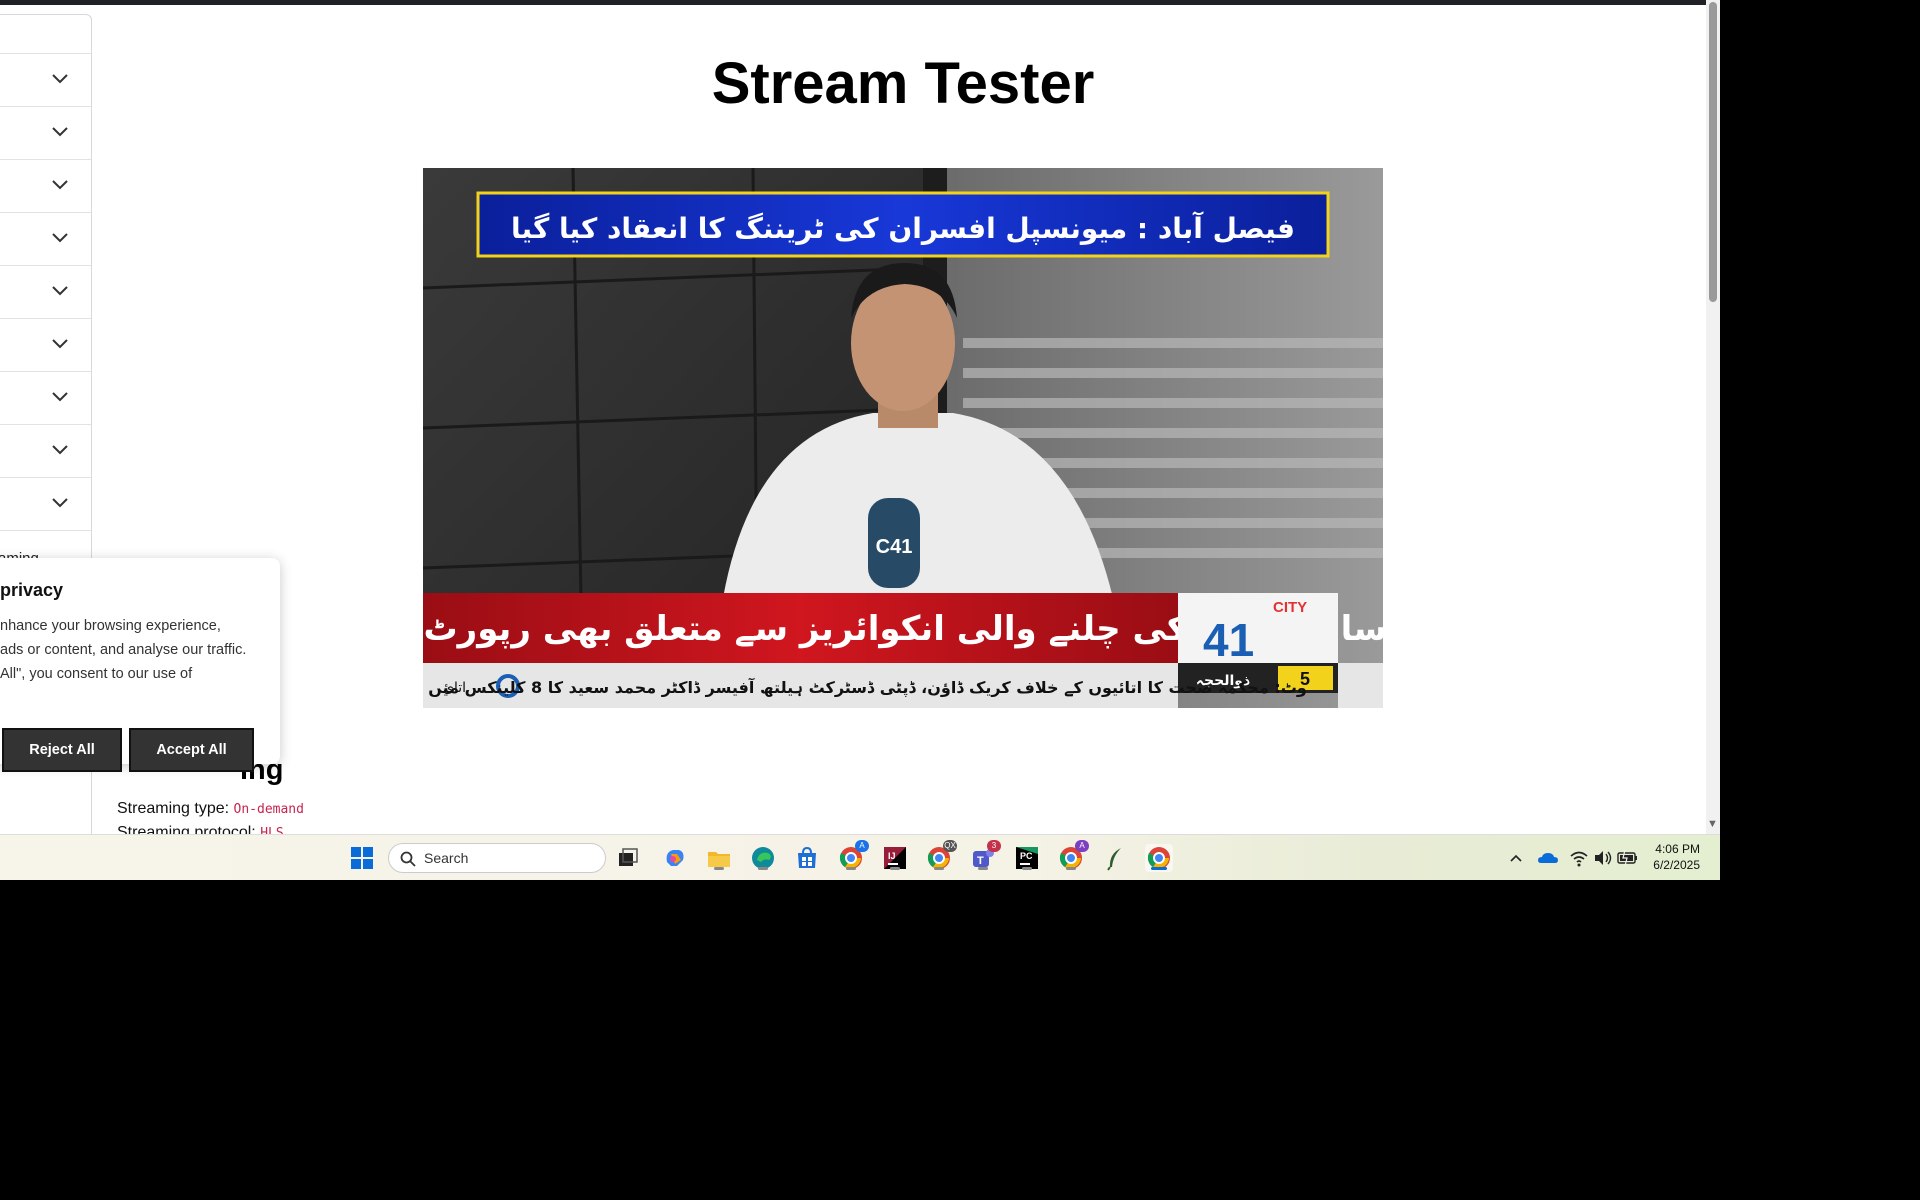 This screenshot has height=1200, width=1920. Describe the element at coordinates (1627, 858) in the screenshot. I see `battery-icon` at that location.